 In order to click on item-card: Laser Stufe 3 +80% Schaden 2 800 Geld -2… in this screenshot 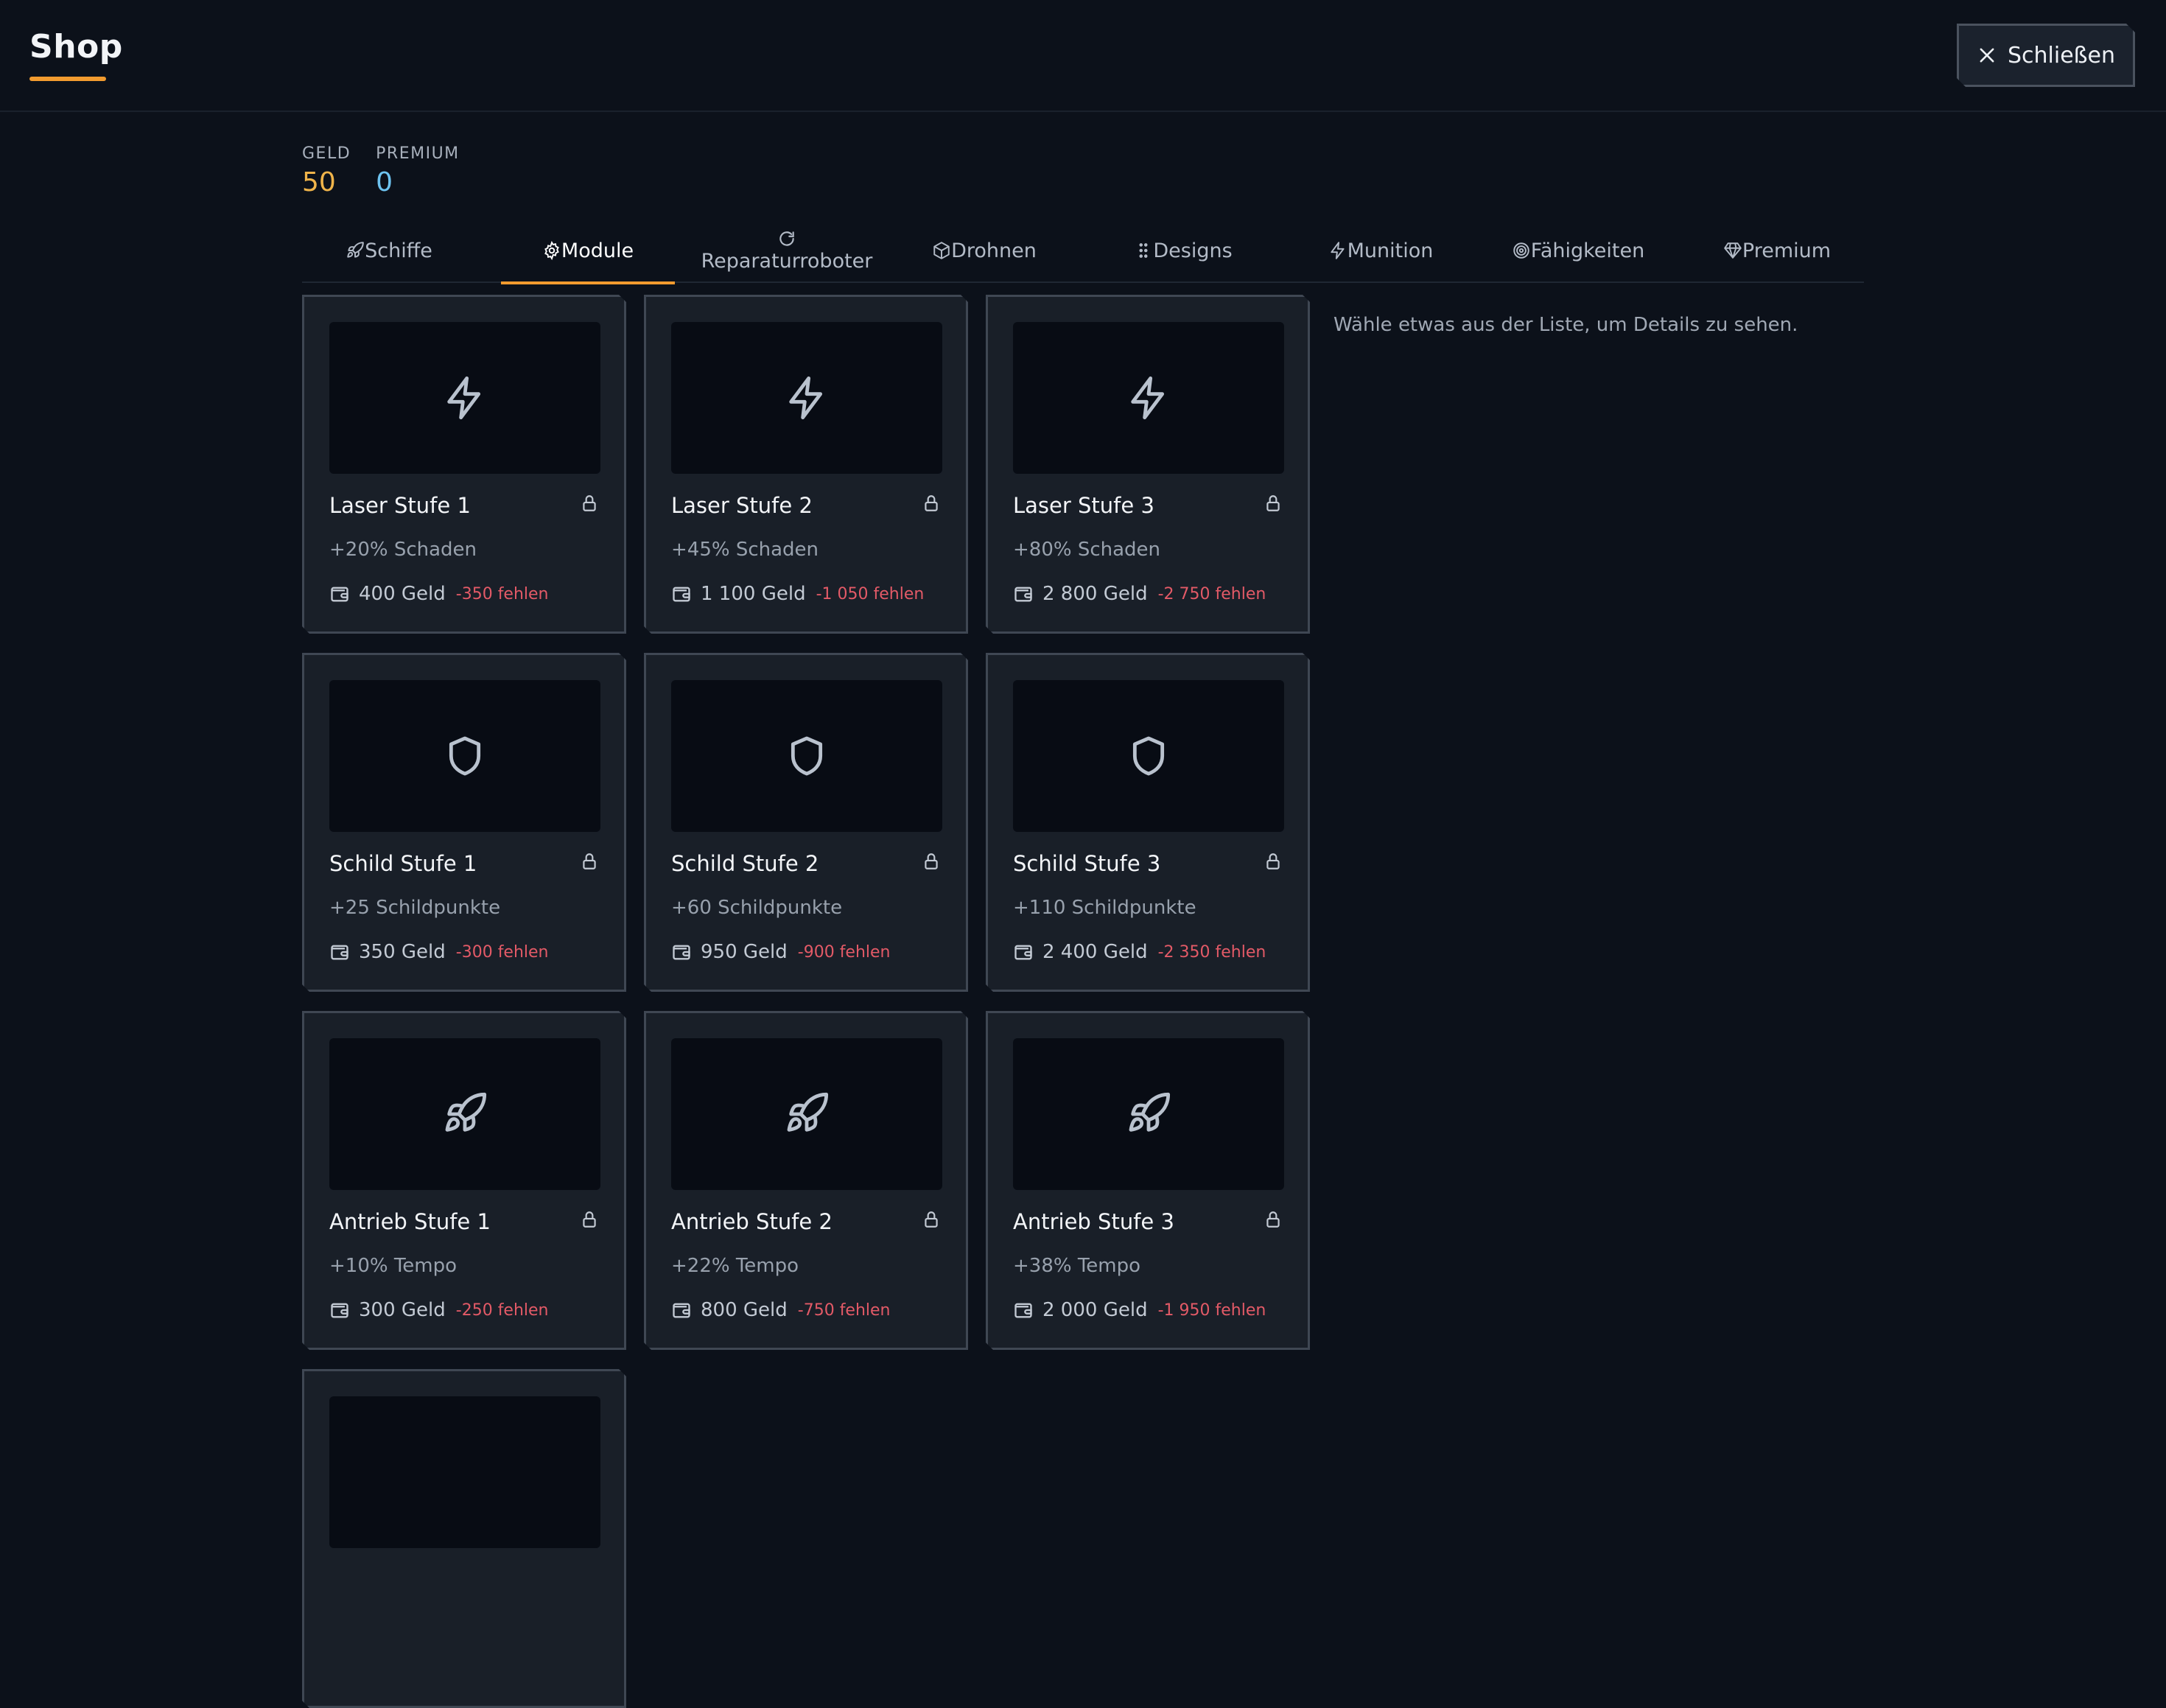, I will do `click(1148, 465)`.